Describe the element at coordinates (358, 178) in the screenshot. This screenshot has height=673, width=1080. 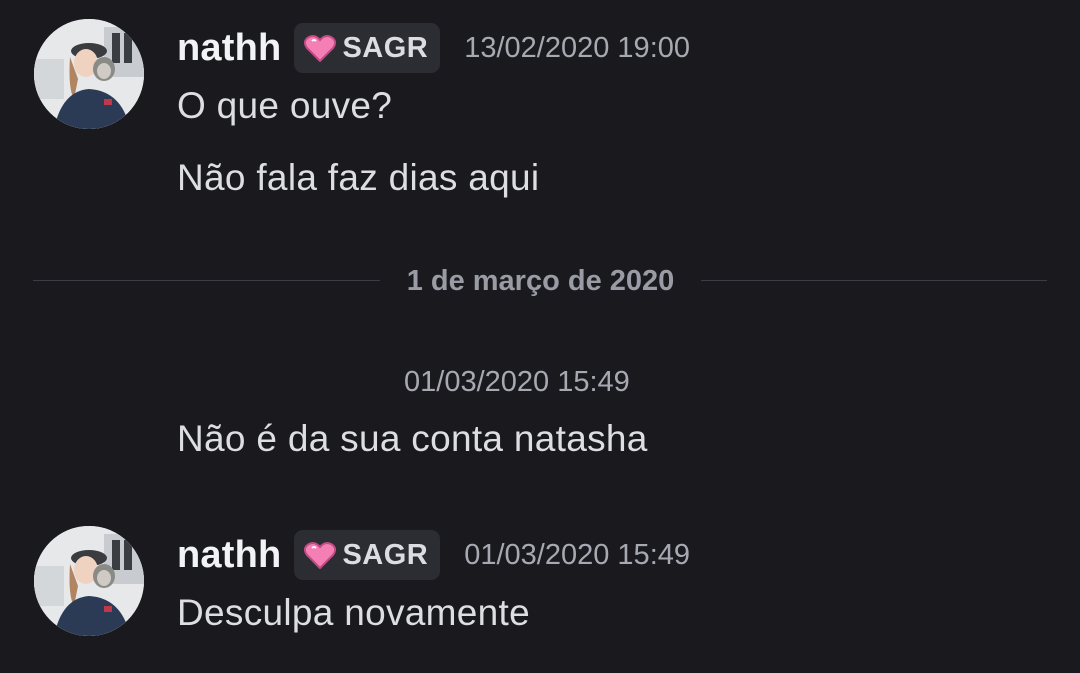
I see `message-text: Não fala faz dias aqui` at that location.